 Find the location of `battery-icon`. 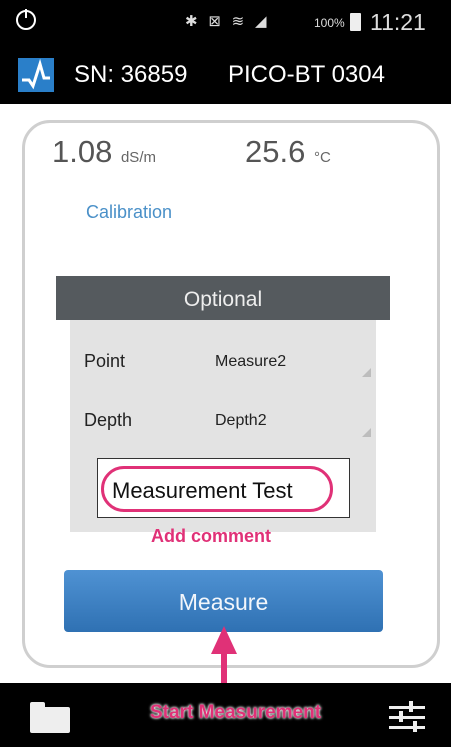

battery-icon is located at coordinates (355, 22).